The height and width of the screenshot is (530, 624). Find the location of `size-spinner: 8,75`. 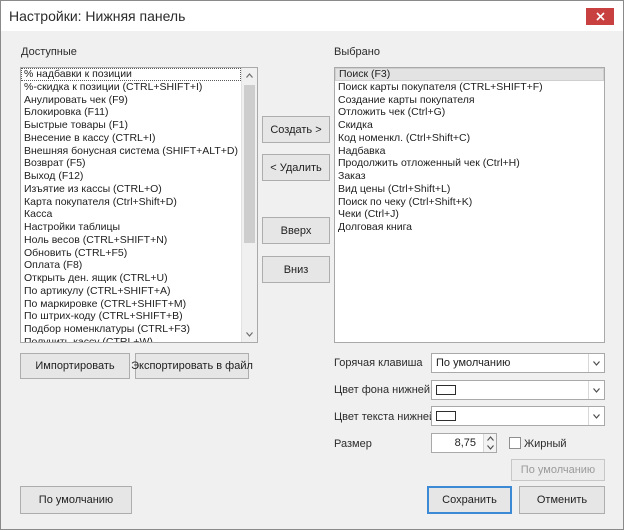

size-spinner: 8,75 is located at coordinates (464, 443).